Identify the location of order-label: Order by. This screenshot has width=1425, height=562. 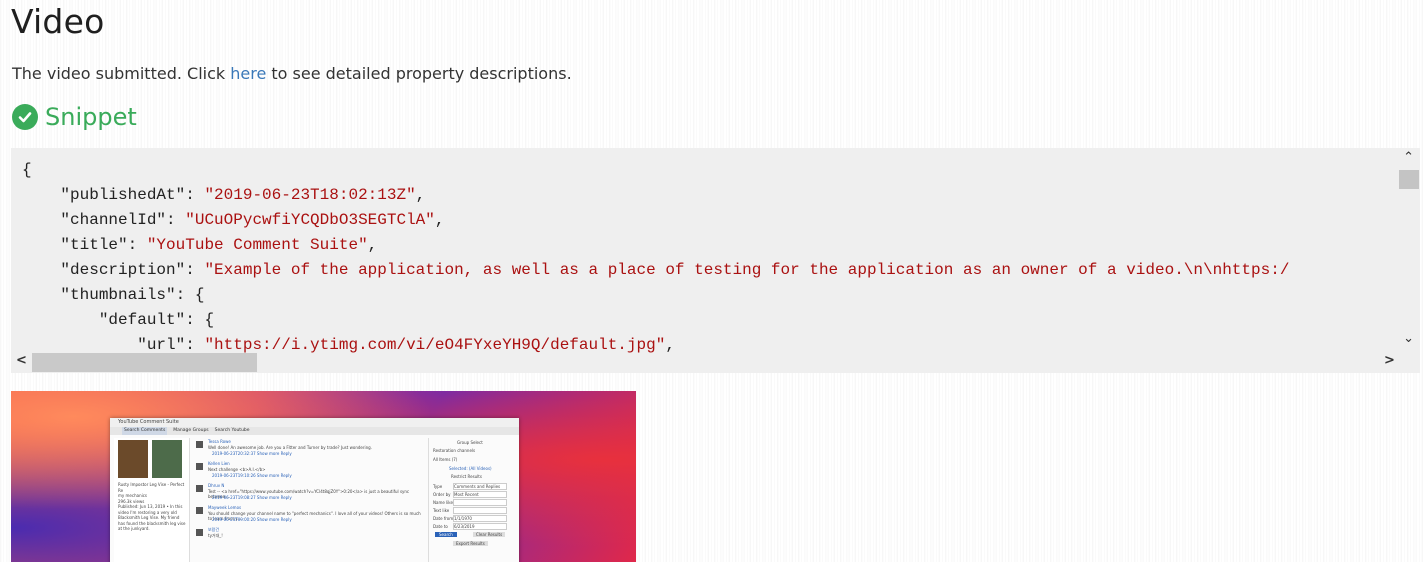
(442, 494).